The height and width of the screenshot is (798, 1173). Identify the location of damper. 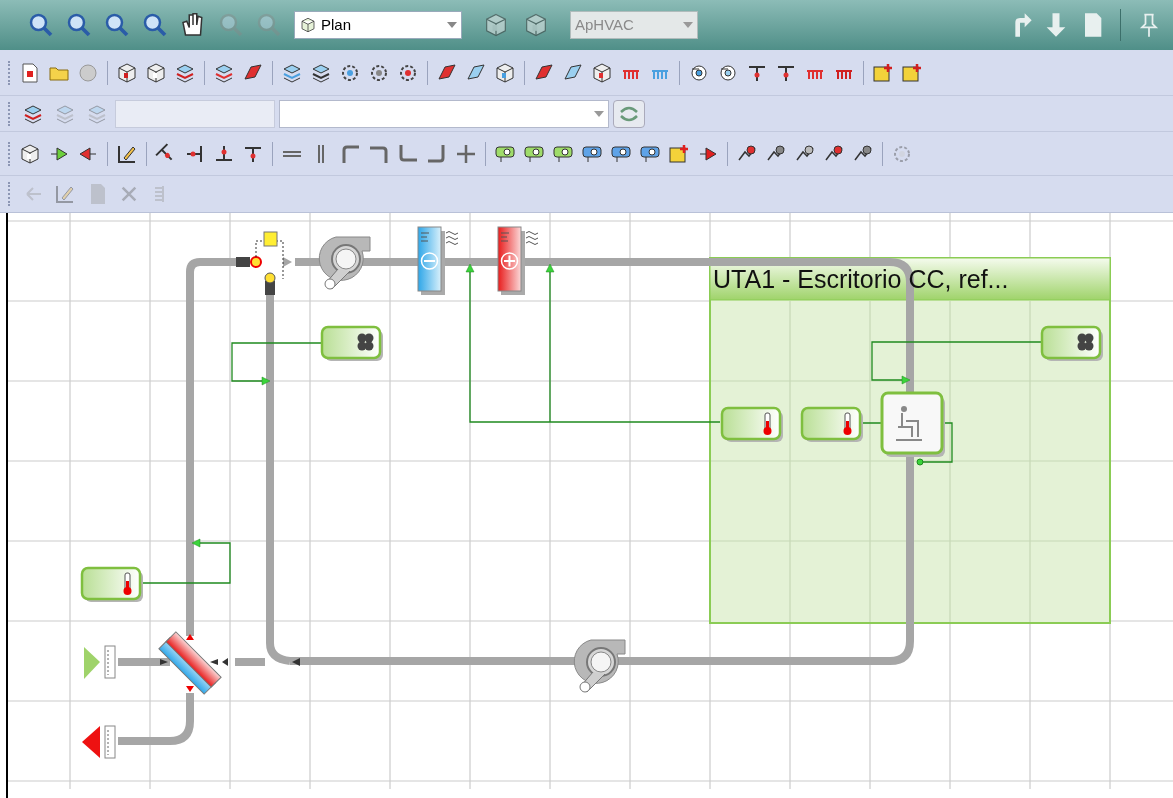
(264, 275).